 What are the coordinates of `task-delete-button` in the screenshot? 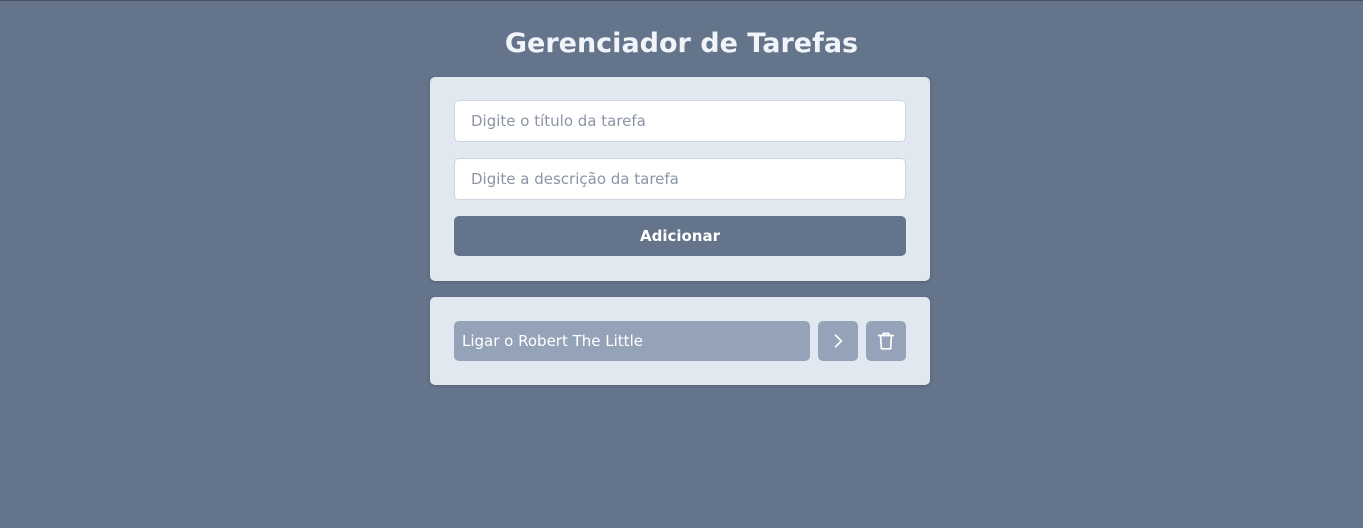 It's located at (886, 341).